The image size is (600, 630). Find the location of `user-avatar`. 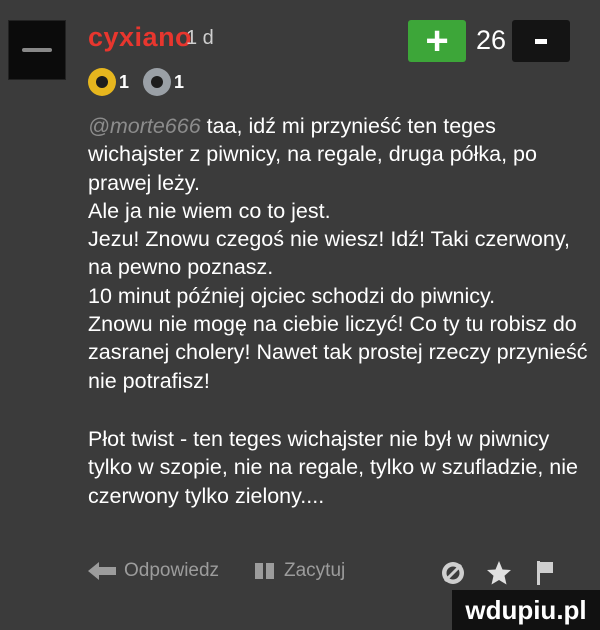

user-avatar is located at coordinates (37, 50).